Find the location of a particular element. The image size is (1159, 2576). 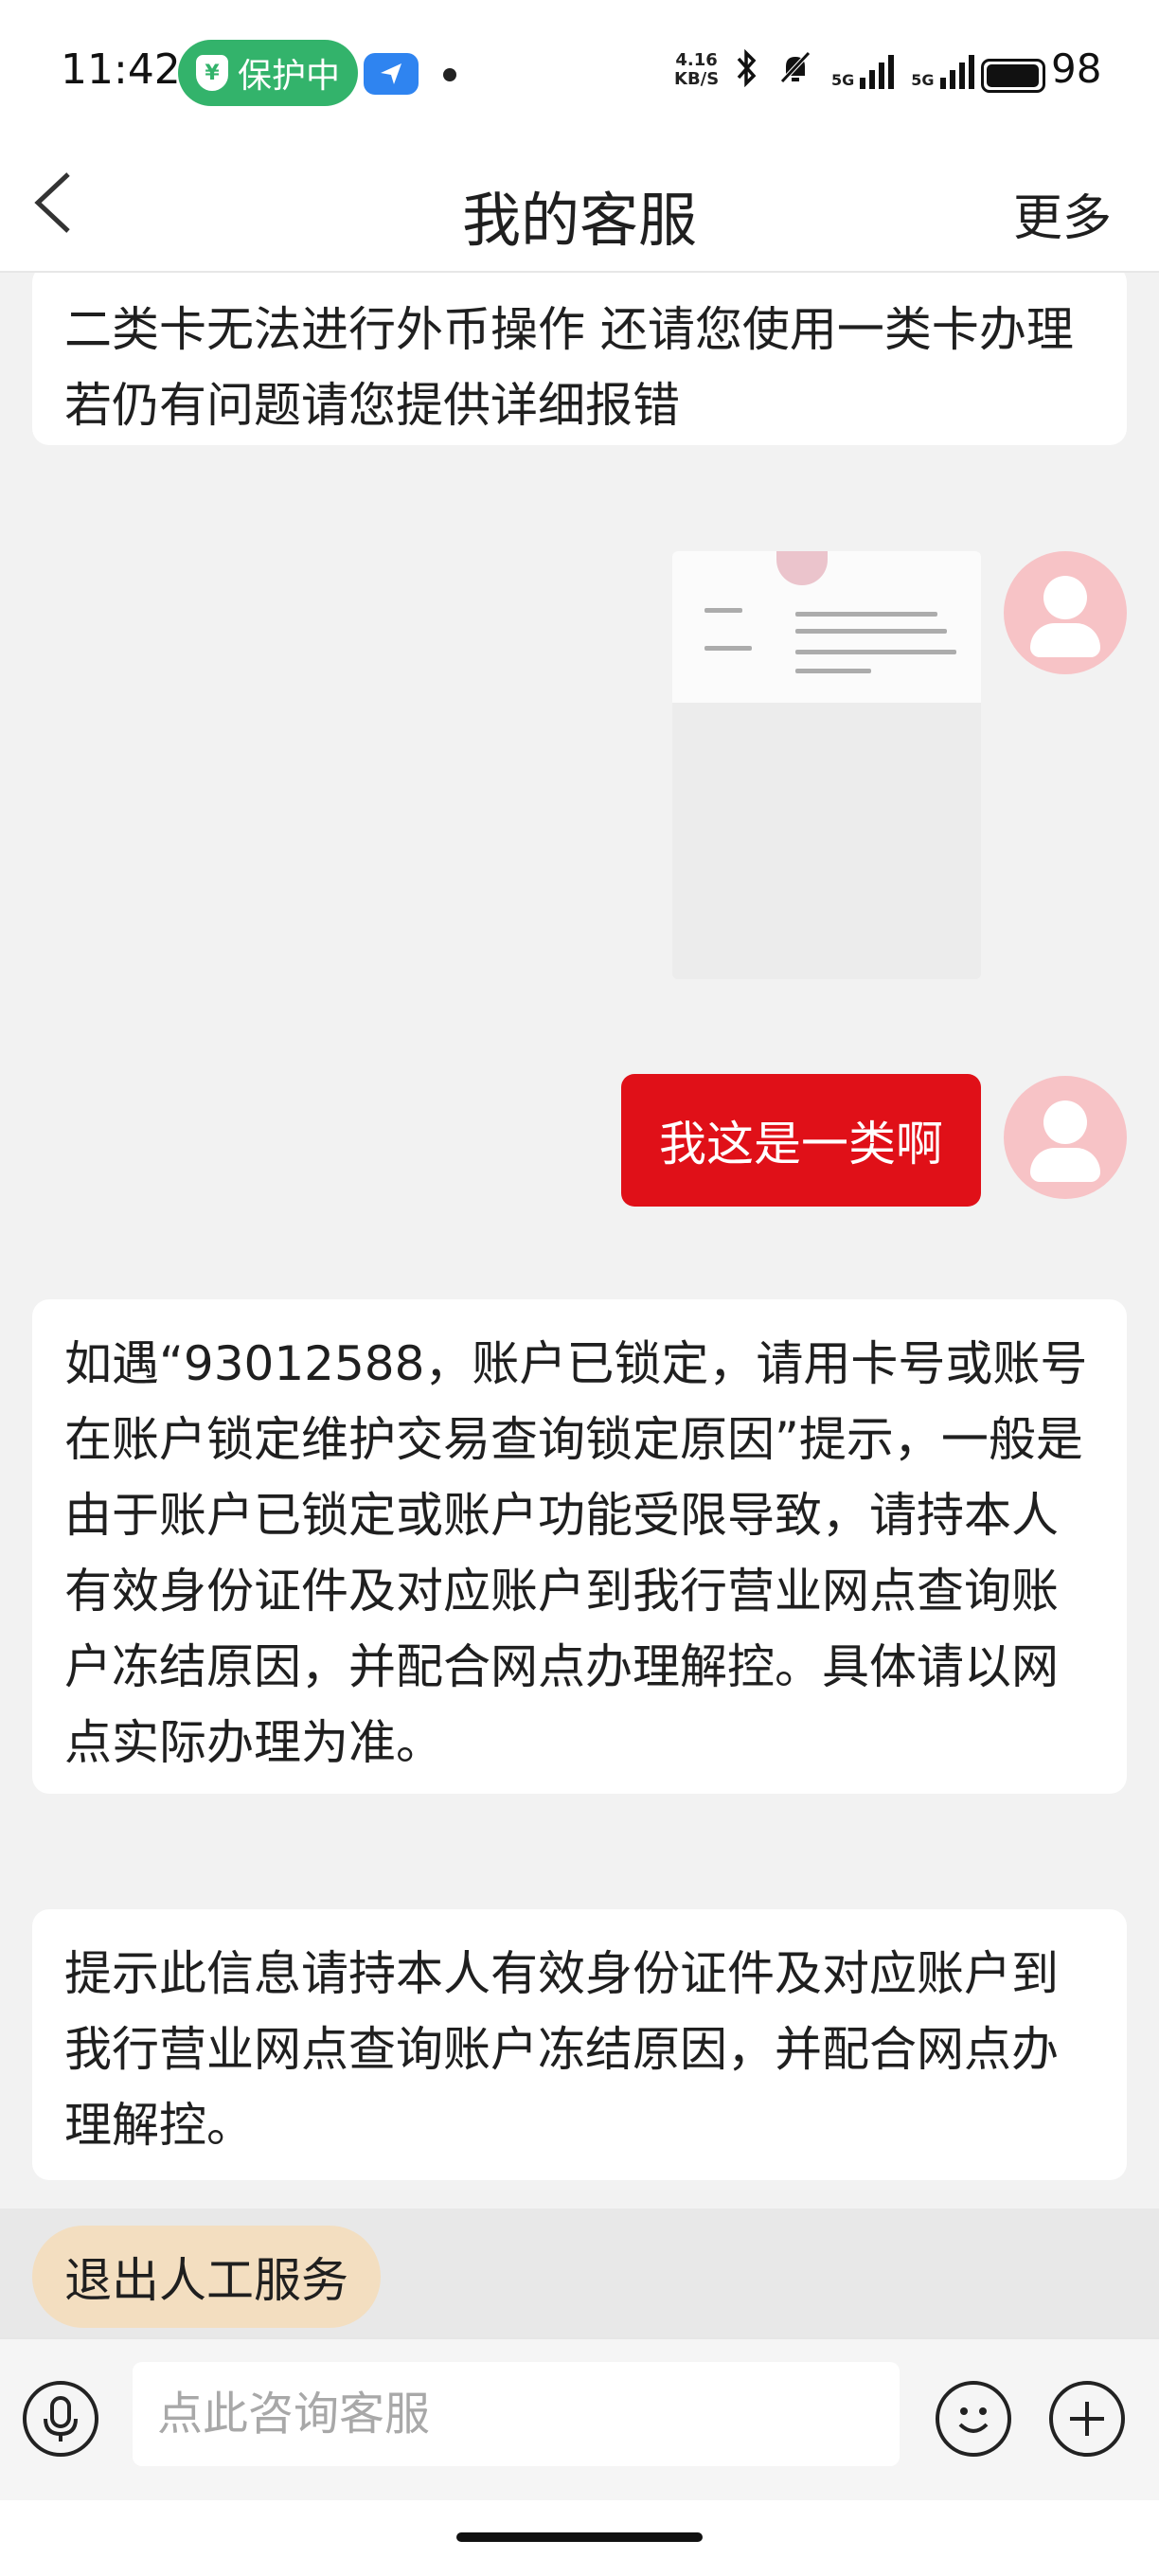

microphone-icon is located at coordinates (60, 2419).